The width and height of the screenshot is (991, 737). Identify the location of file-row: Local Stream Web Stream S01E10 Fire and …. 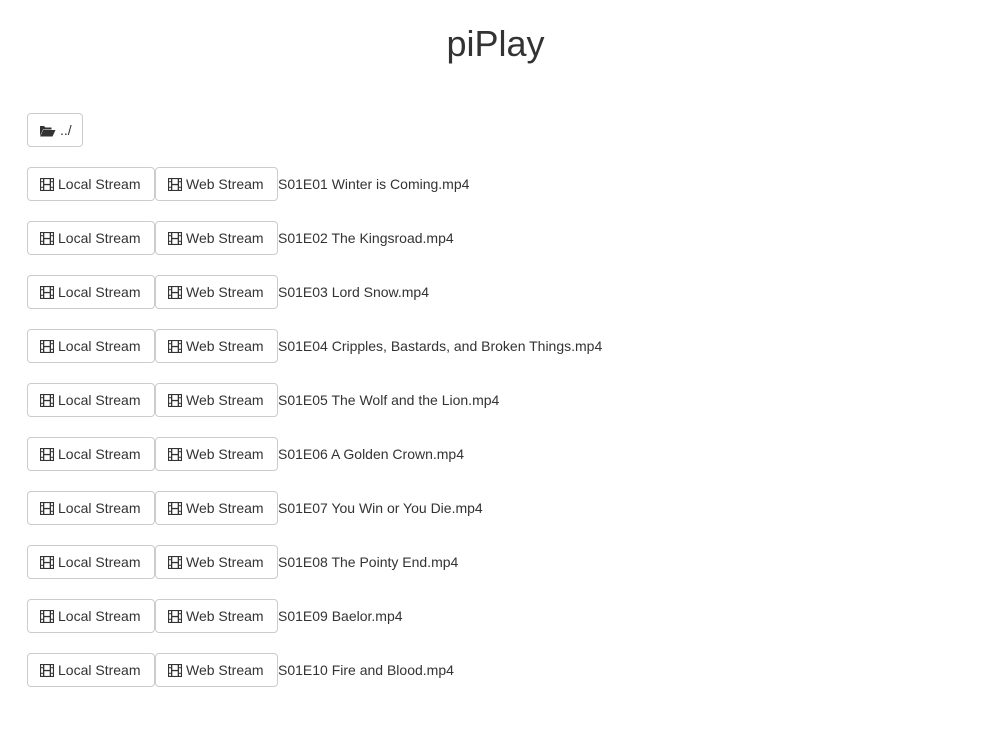
(314, 670).